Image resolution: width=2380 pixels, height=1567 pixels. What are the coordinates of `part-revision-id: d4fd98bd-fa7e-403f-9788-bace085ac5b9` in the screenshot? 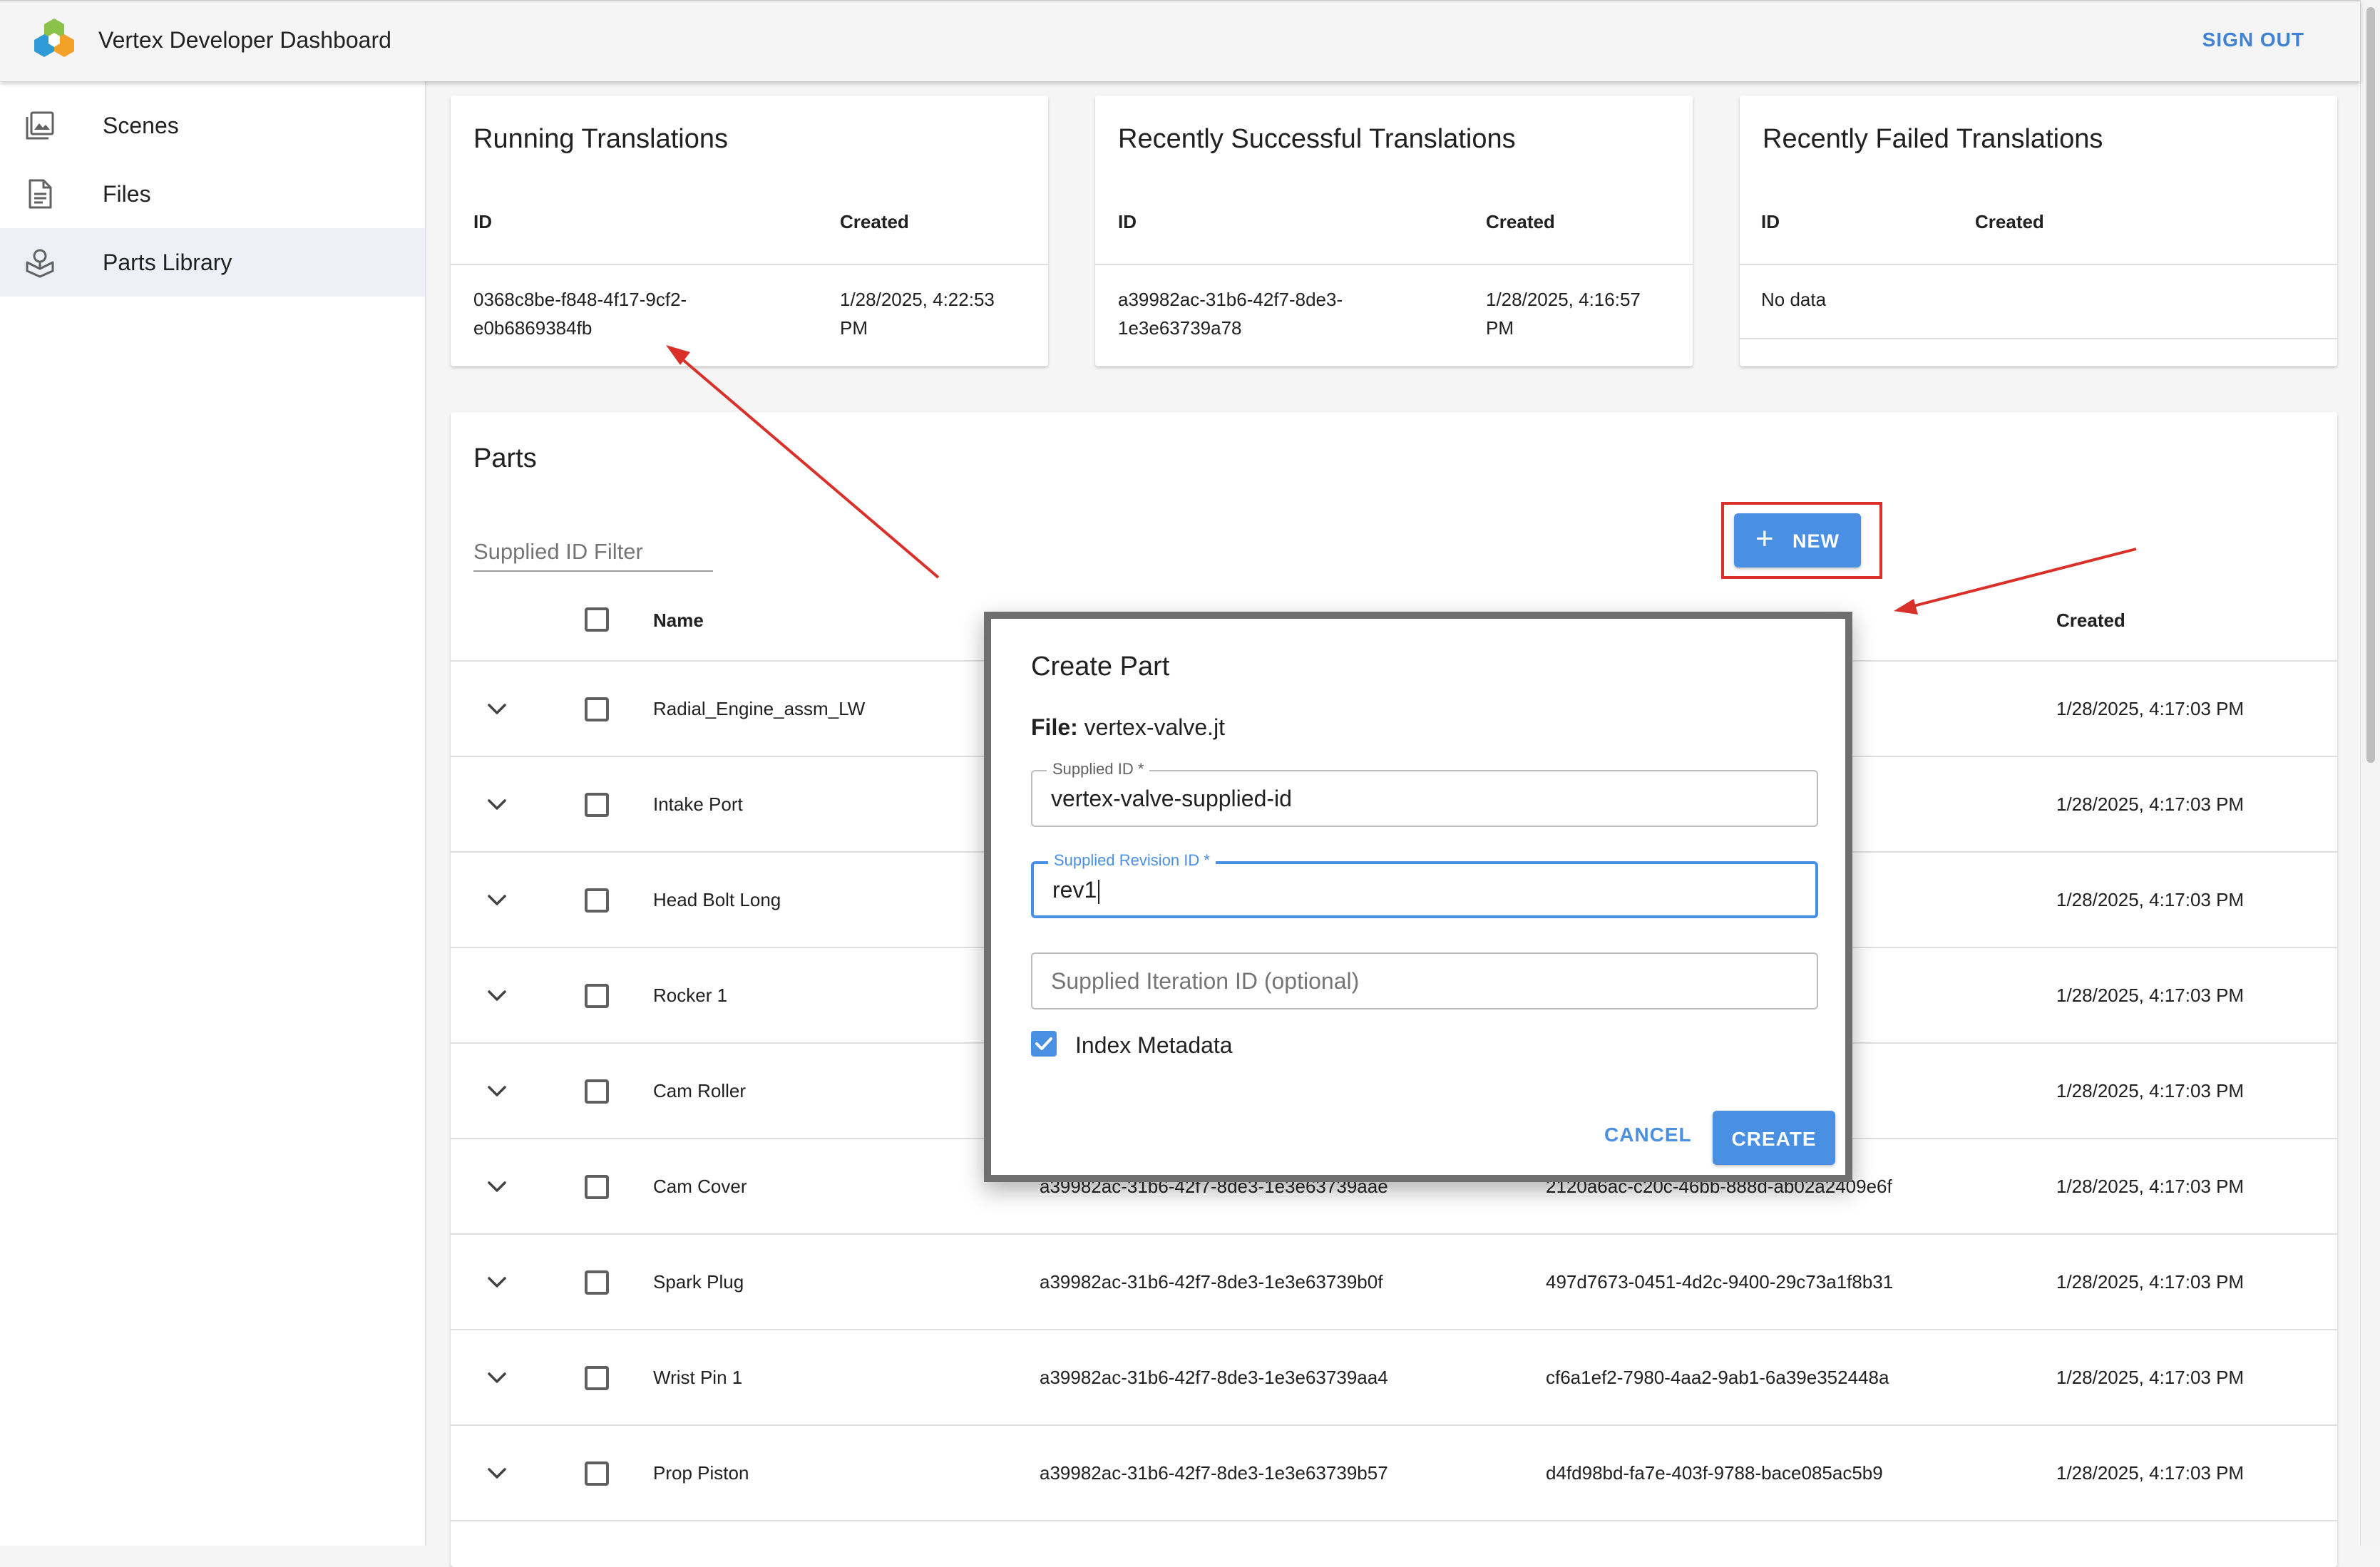 It's located at (1714, 1473).